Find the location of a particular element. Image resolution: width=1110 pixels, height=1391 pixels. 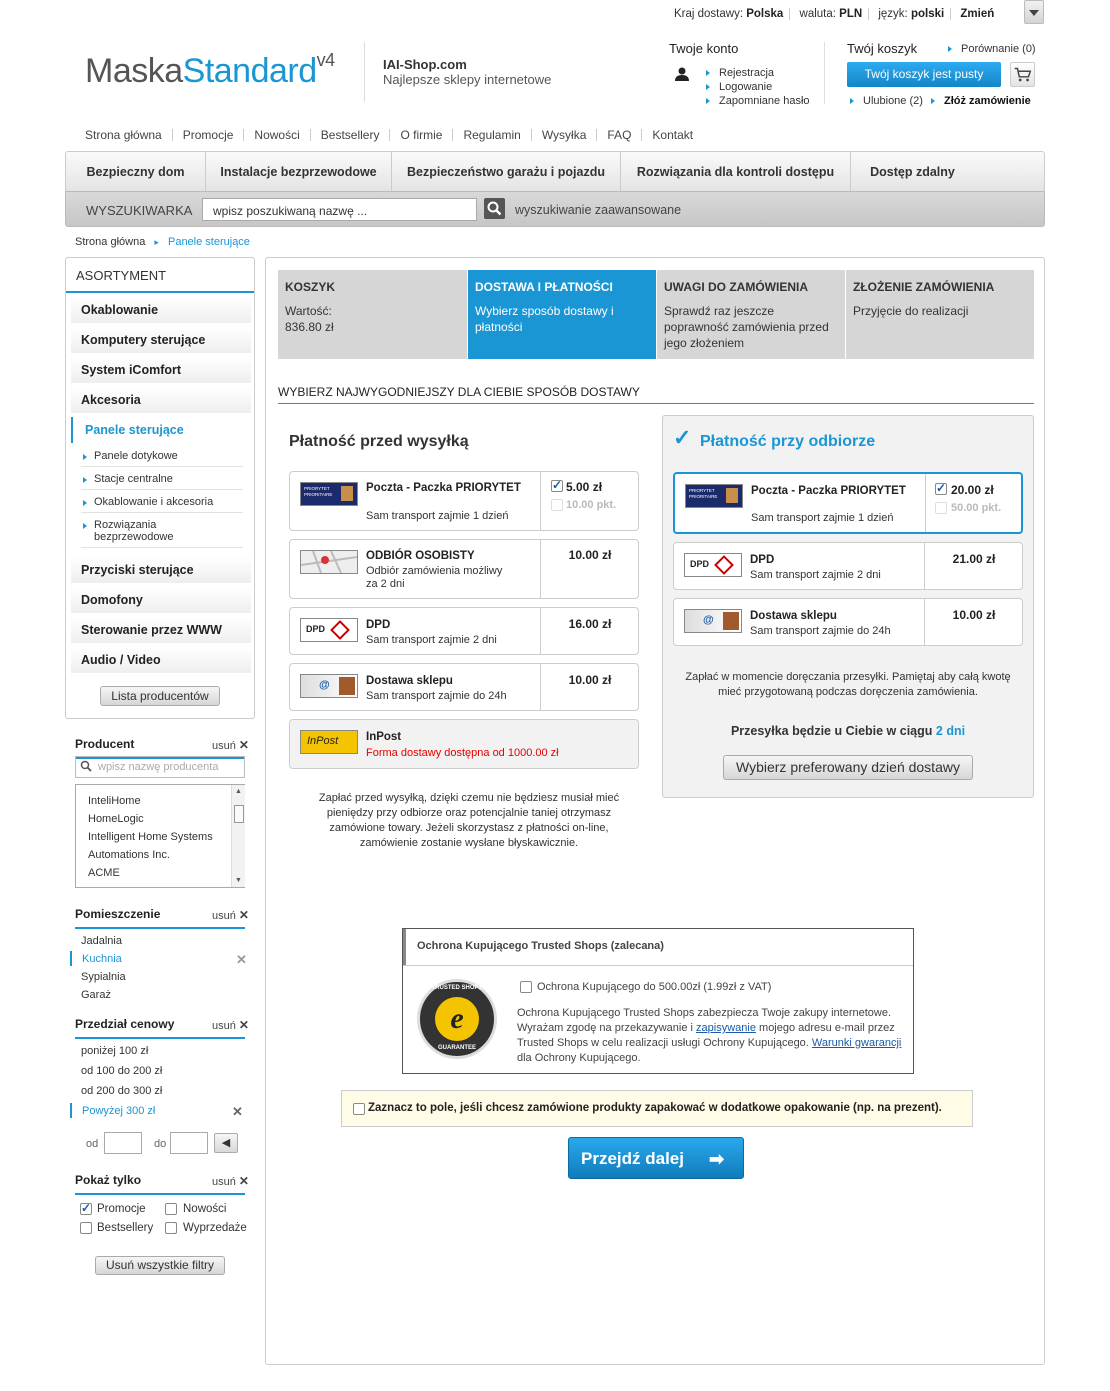

new-checkbox is located at coordinates (171, 1209).